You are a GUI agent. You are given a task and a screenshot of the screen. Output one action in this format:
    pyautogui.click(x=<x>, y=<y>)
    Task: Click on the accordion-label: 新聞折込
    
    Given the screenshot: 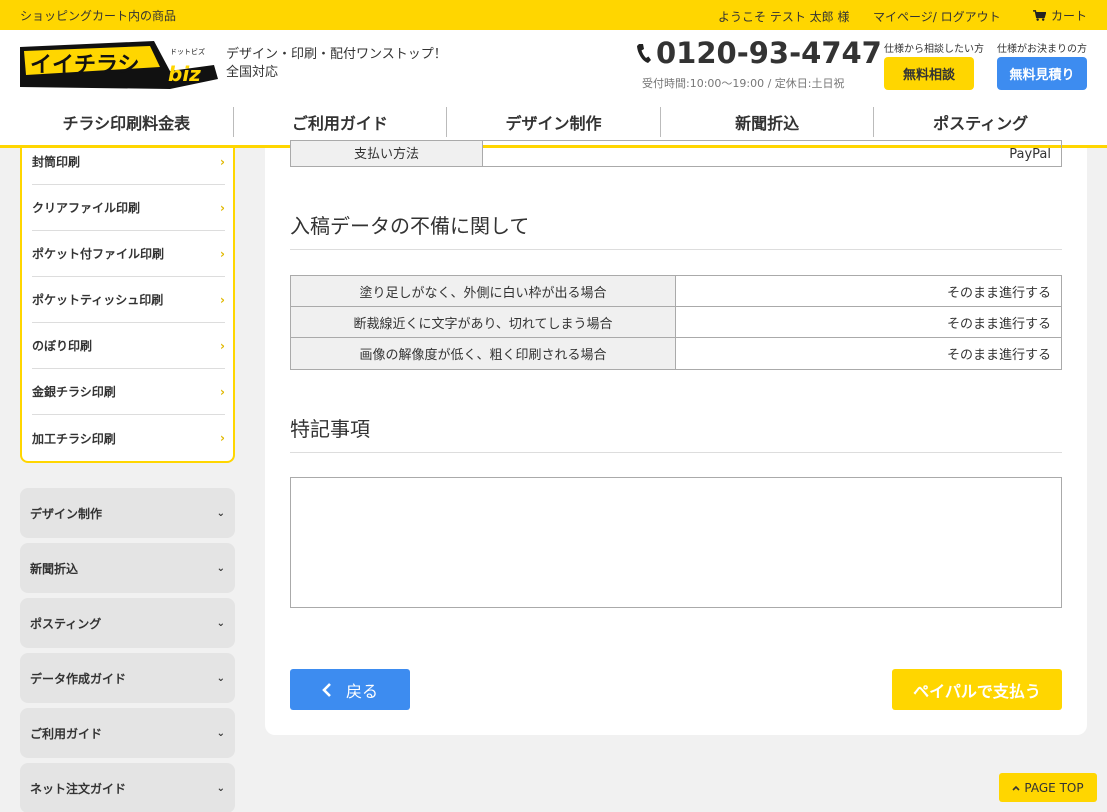 What is the action you would take?
    pyautogui.click(x=54, y=568)
    